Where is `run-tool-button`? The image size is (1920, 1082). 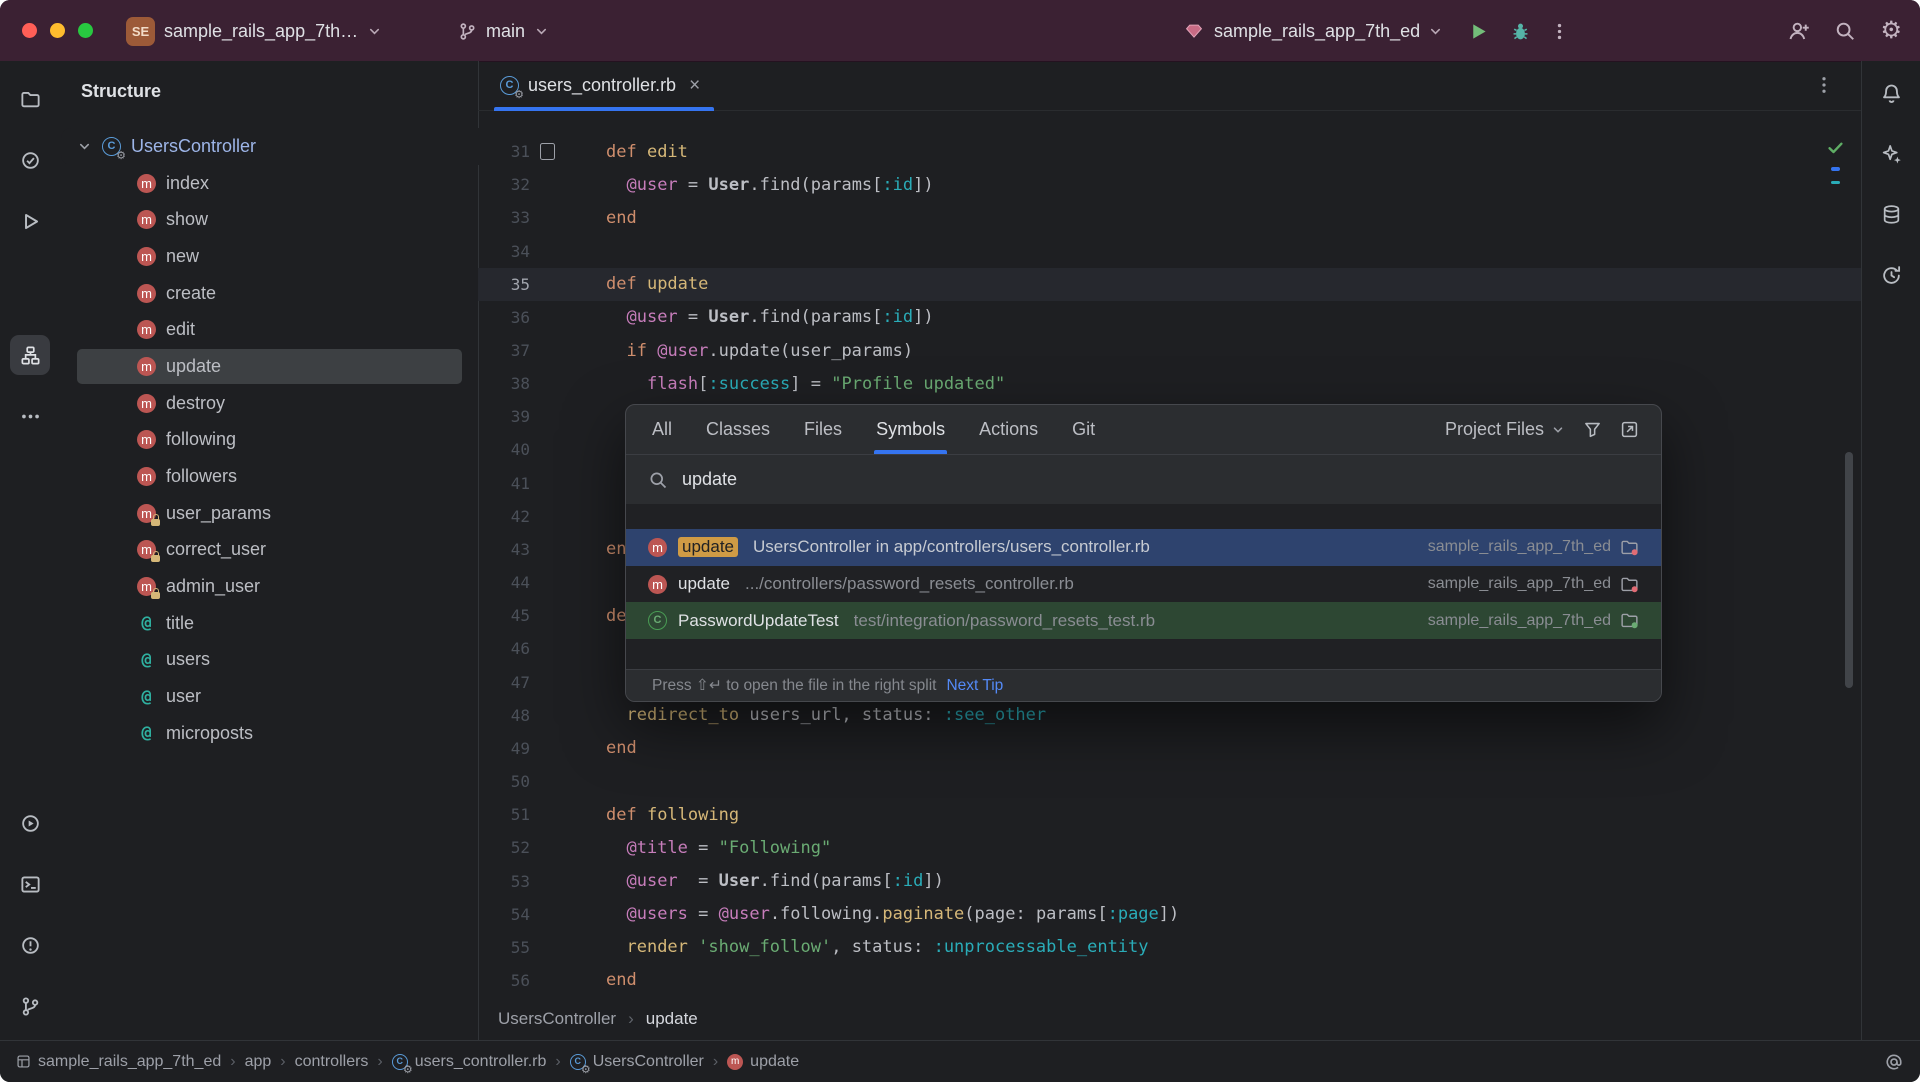 run-tool-button is located at coordinates (30, 221).